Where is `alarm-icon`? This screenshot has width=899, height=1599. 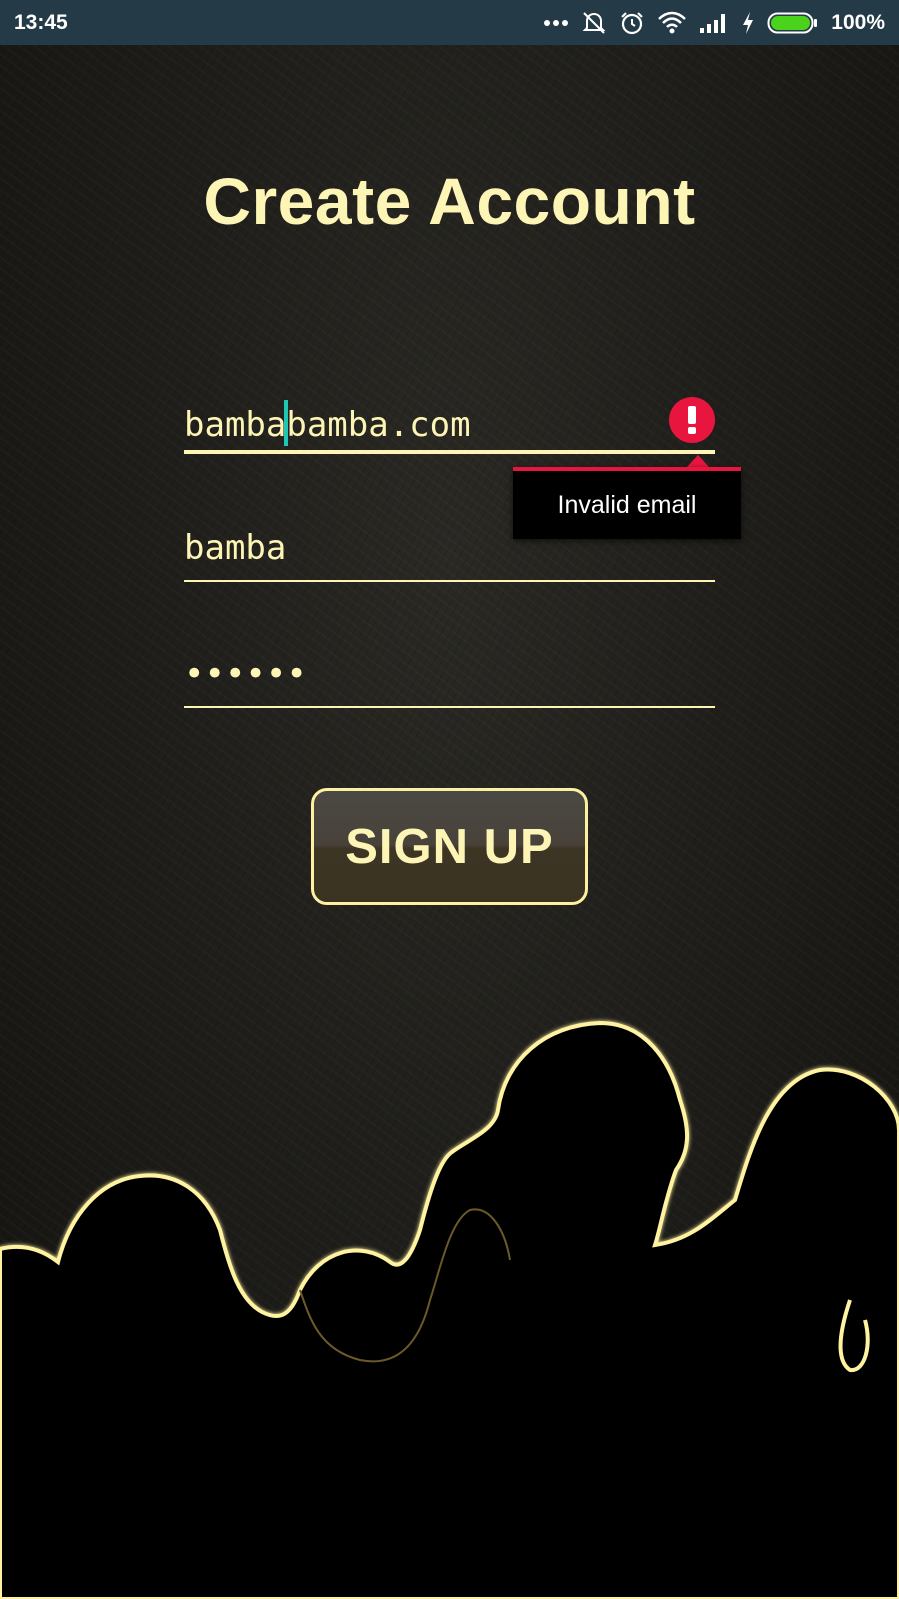 alarm-icon is located at coordinates (632, 22).